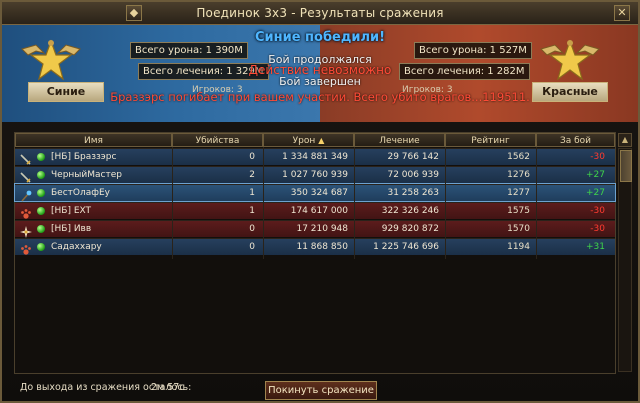  What do you see at coordinates (622, 13) in the screenshot?
I see `close-button: ✕` at bounding box center [622, 13].